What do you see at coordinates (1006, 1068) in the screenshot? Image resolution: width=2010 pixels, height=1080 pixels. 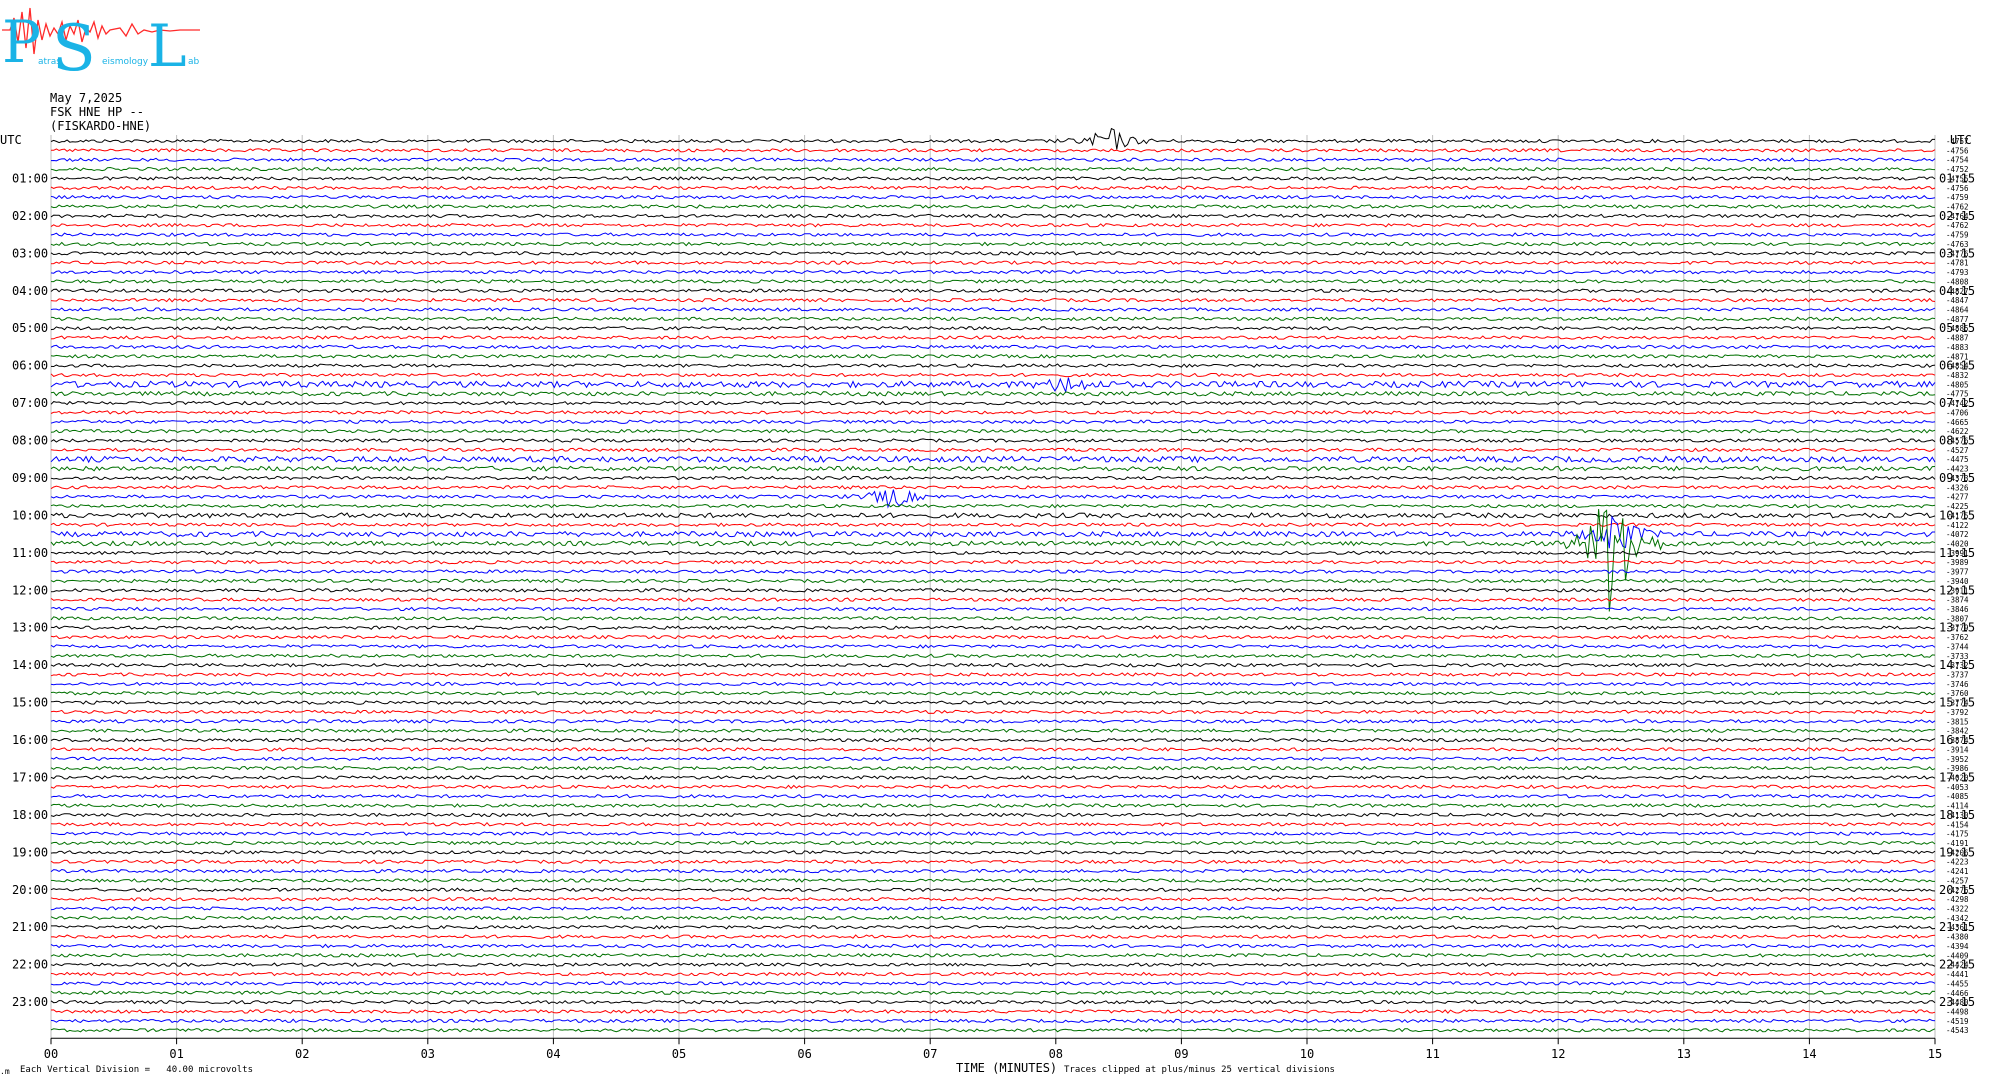 I see `x-axis-title: TIME (MINUTES)` at bounding box center [1006, 1068].